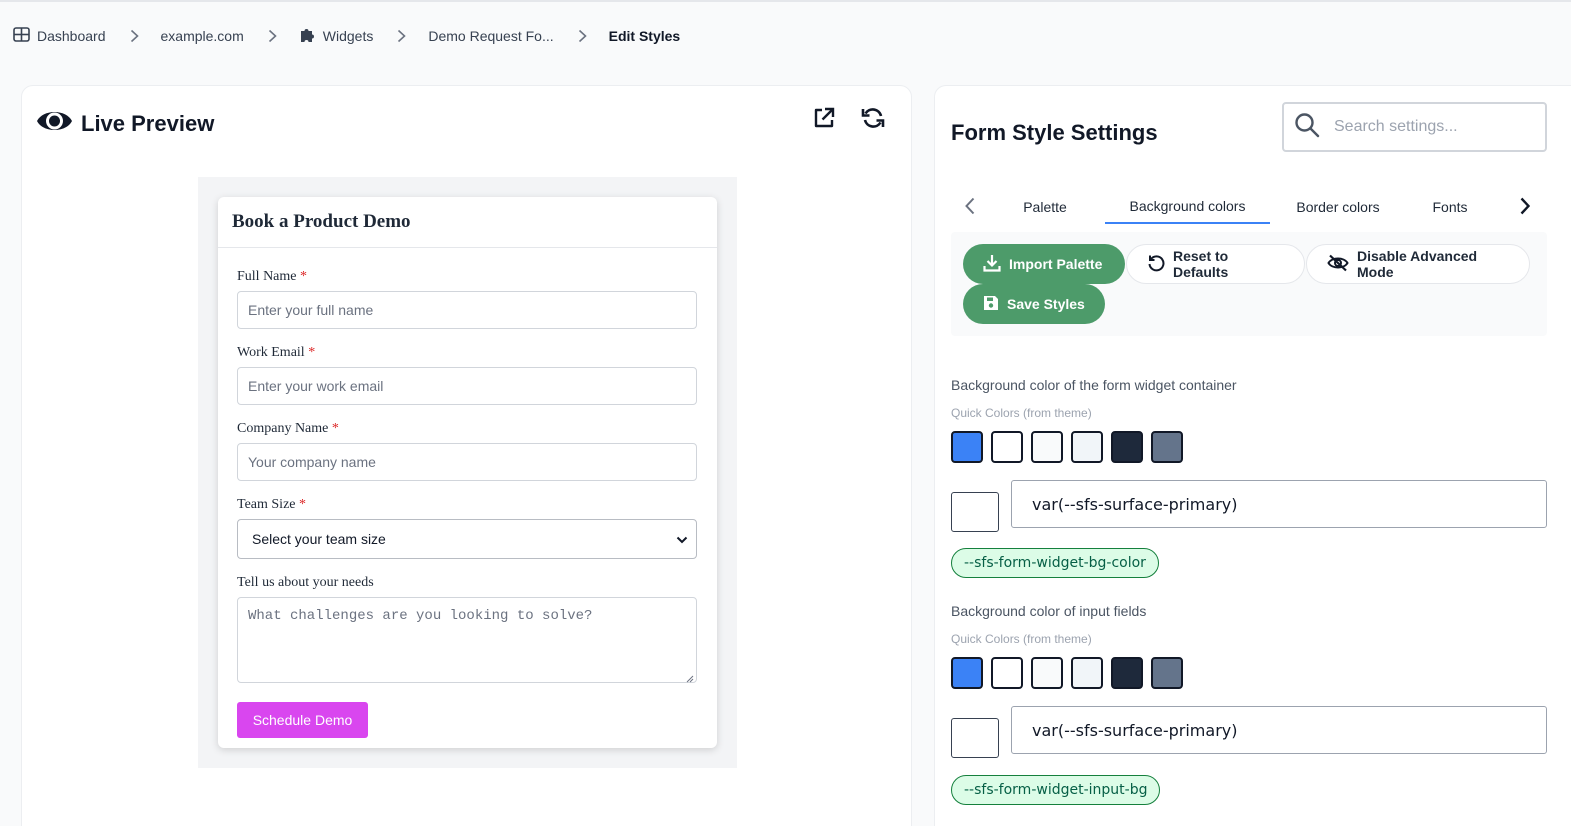  I want to click on css-variable-badge: --sfs-form-widget-bg-color, so click(1055, 563).